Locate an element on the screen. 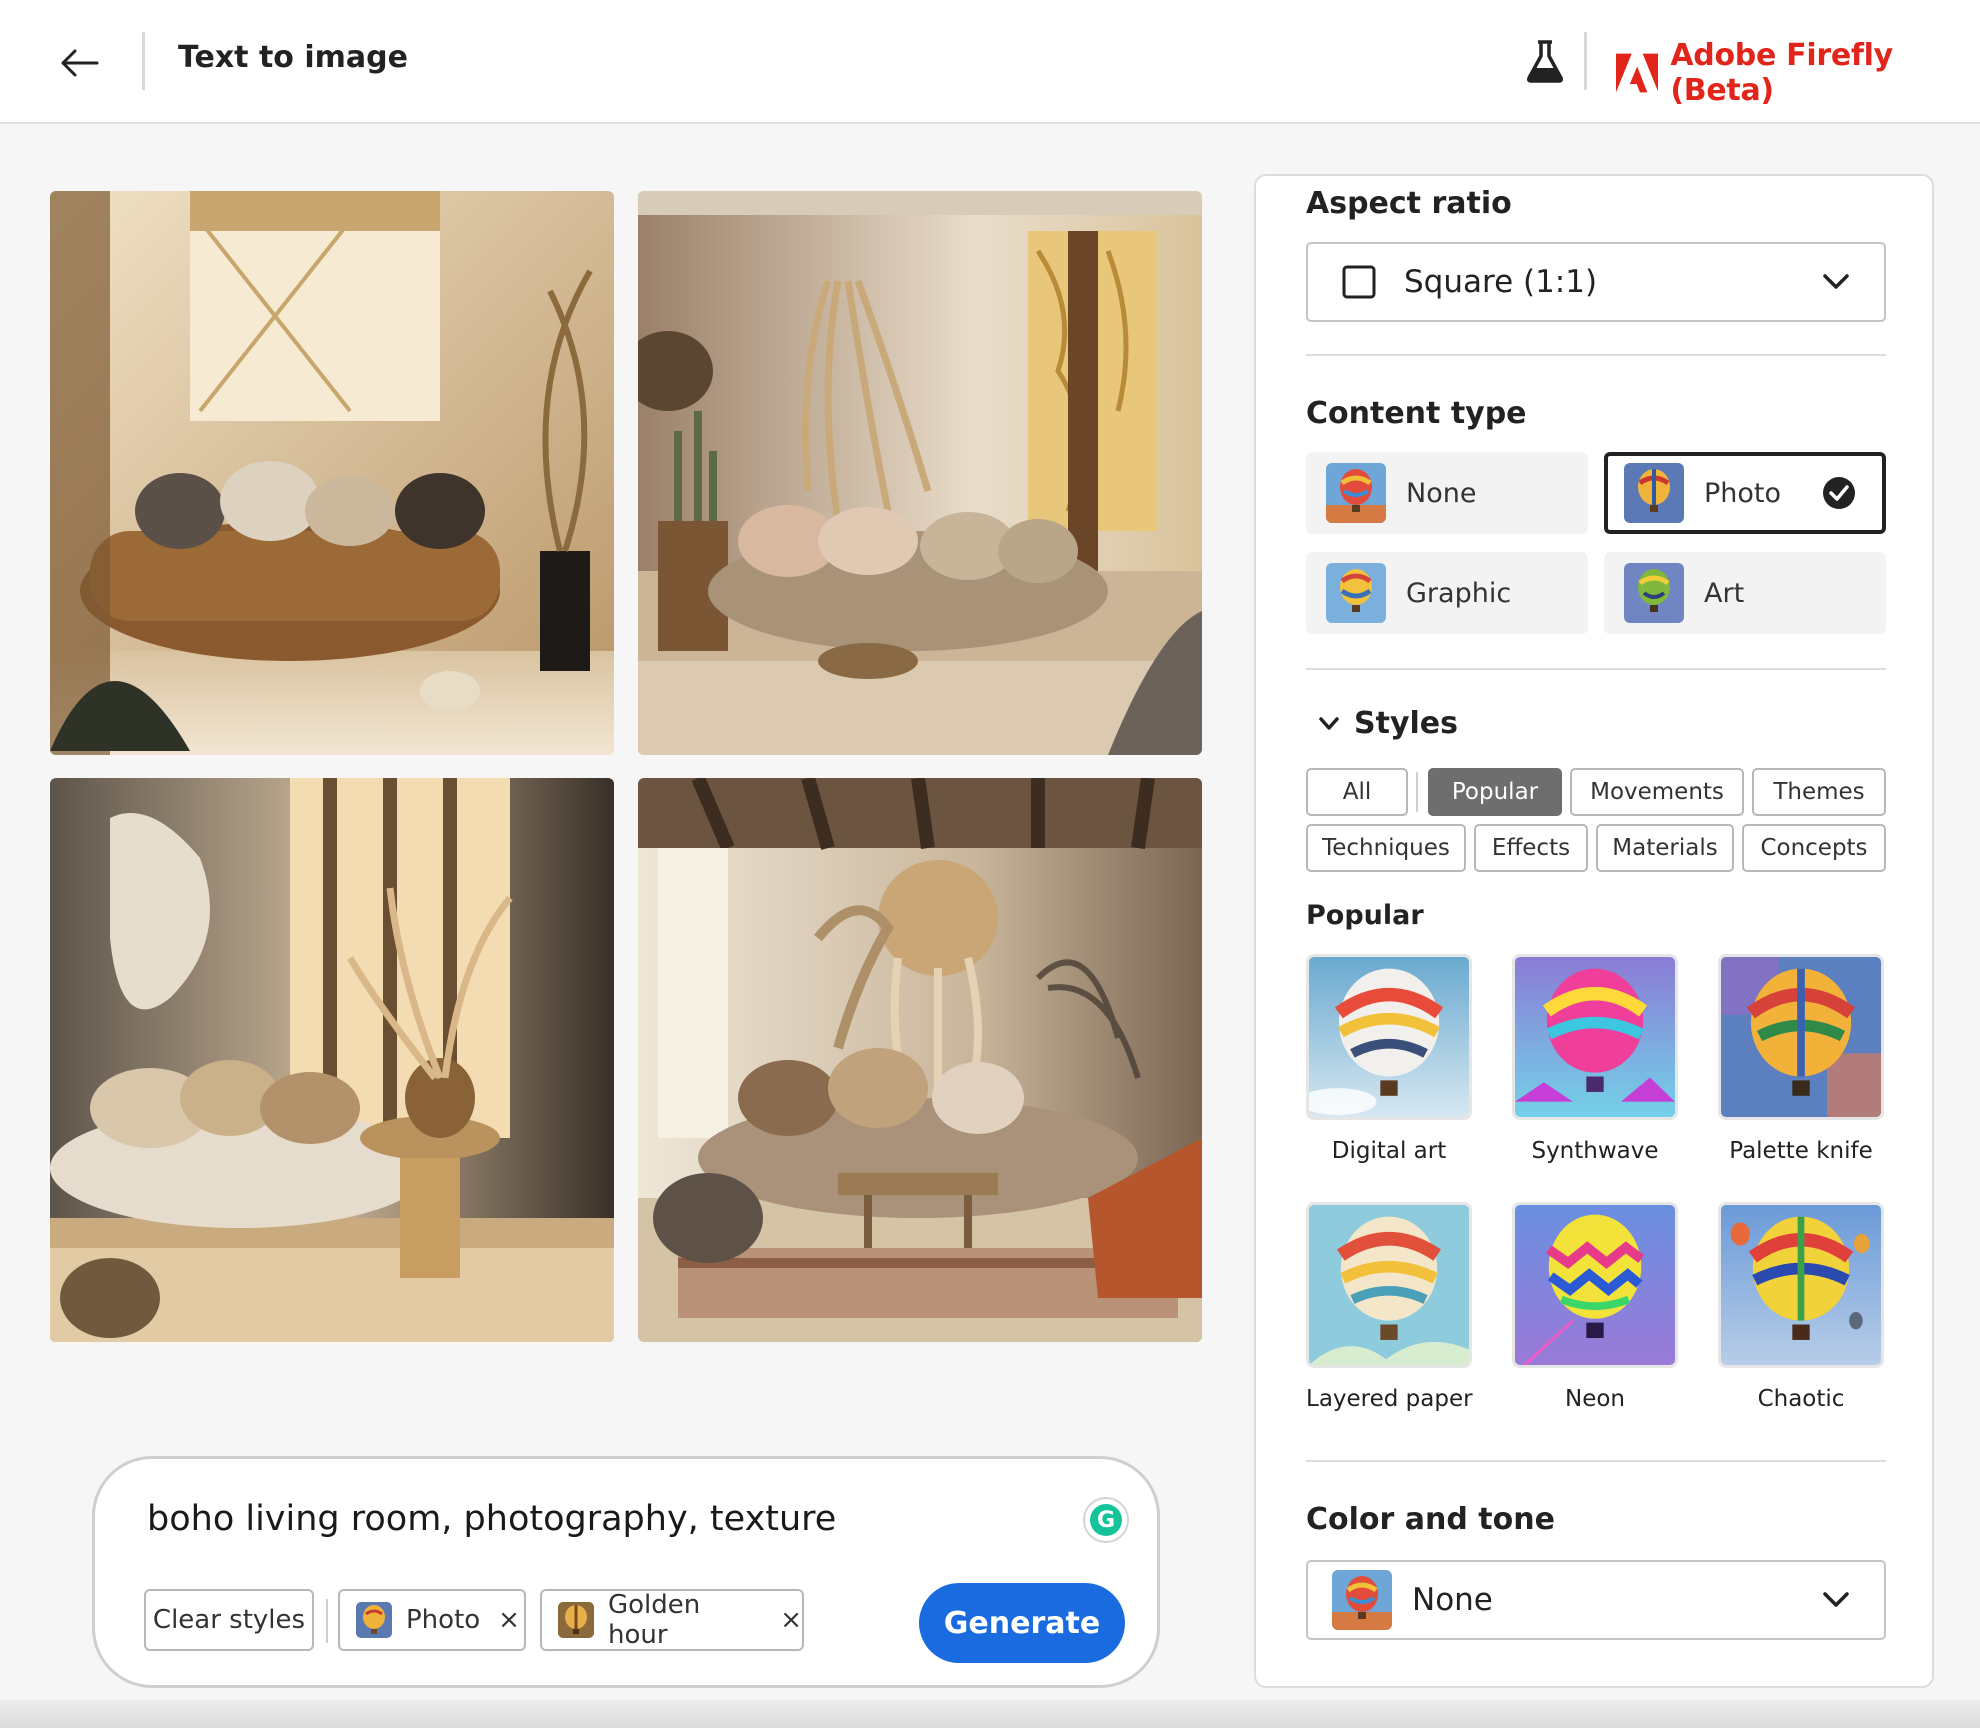 This screenshot has height=1728, width=1980. style-layered-paper: Layered paper is located at coordinates (1389, 1307).